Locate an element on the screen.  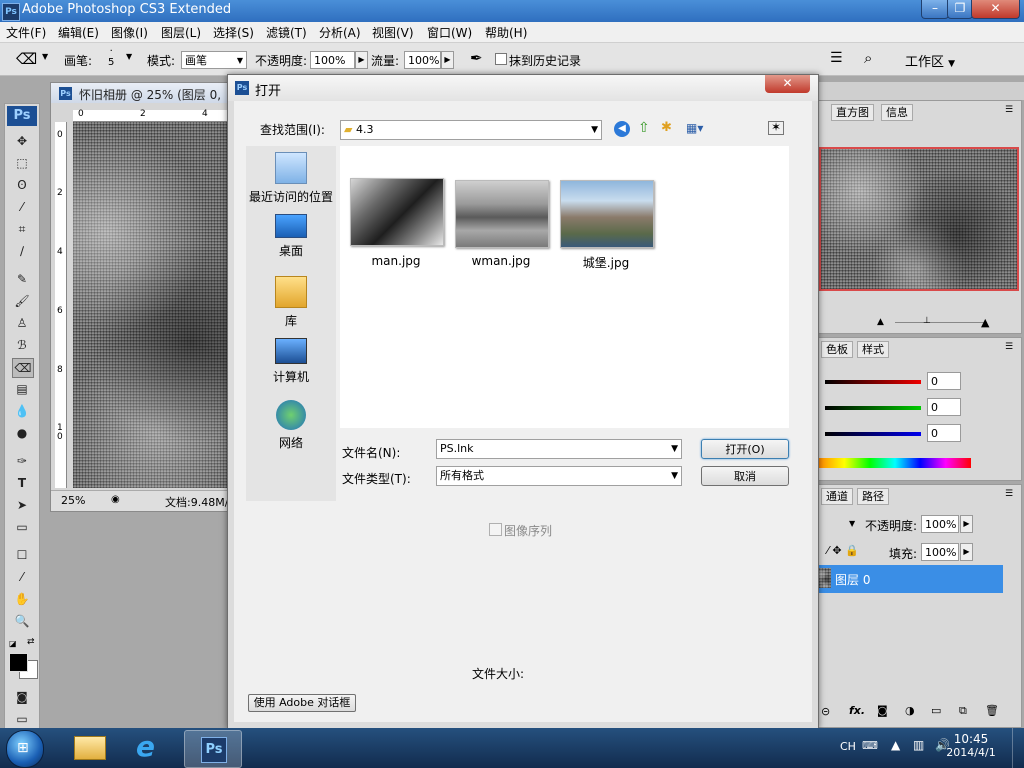
navigator-preview is located at coordinates (919, 219).